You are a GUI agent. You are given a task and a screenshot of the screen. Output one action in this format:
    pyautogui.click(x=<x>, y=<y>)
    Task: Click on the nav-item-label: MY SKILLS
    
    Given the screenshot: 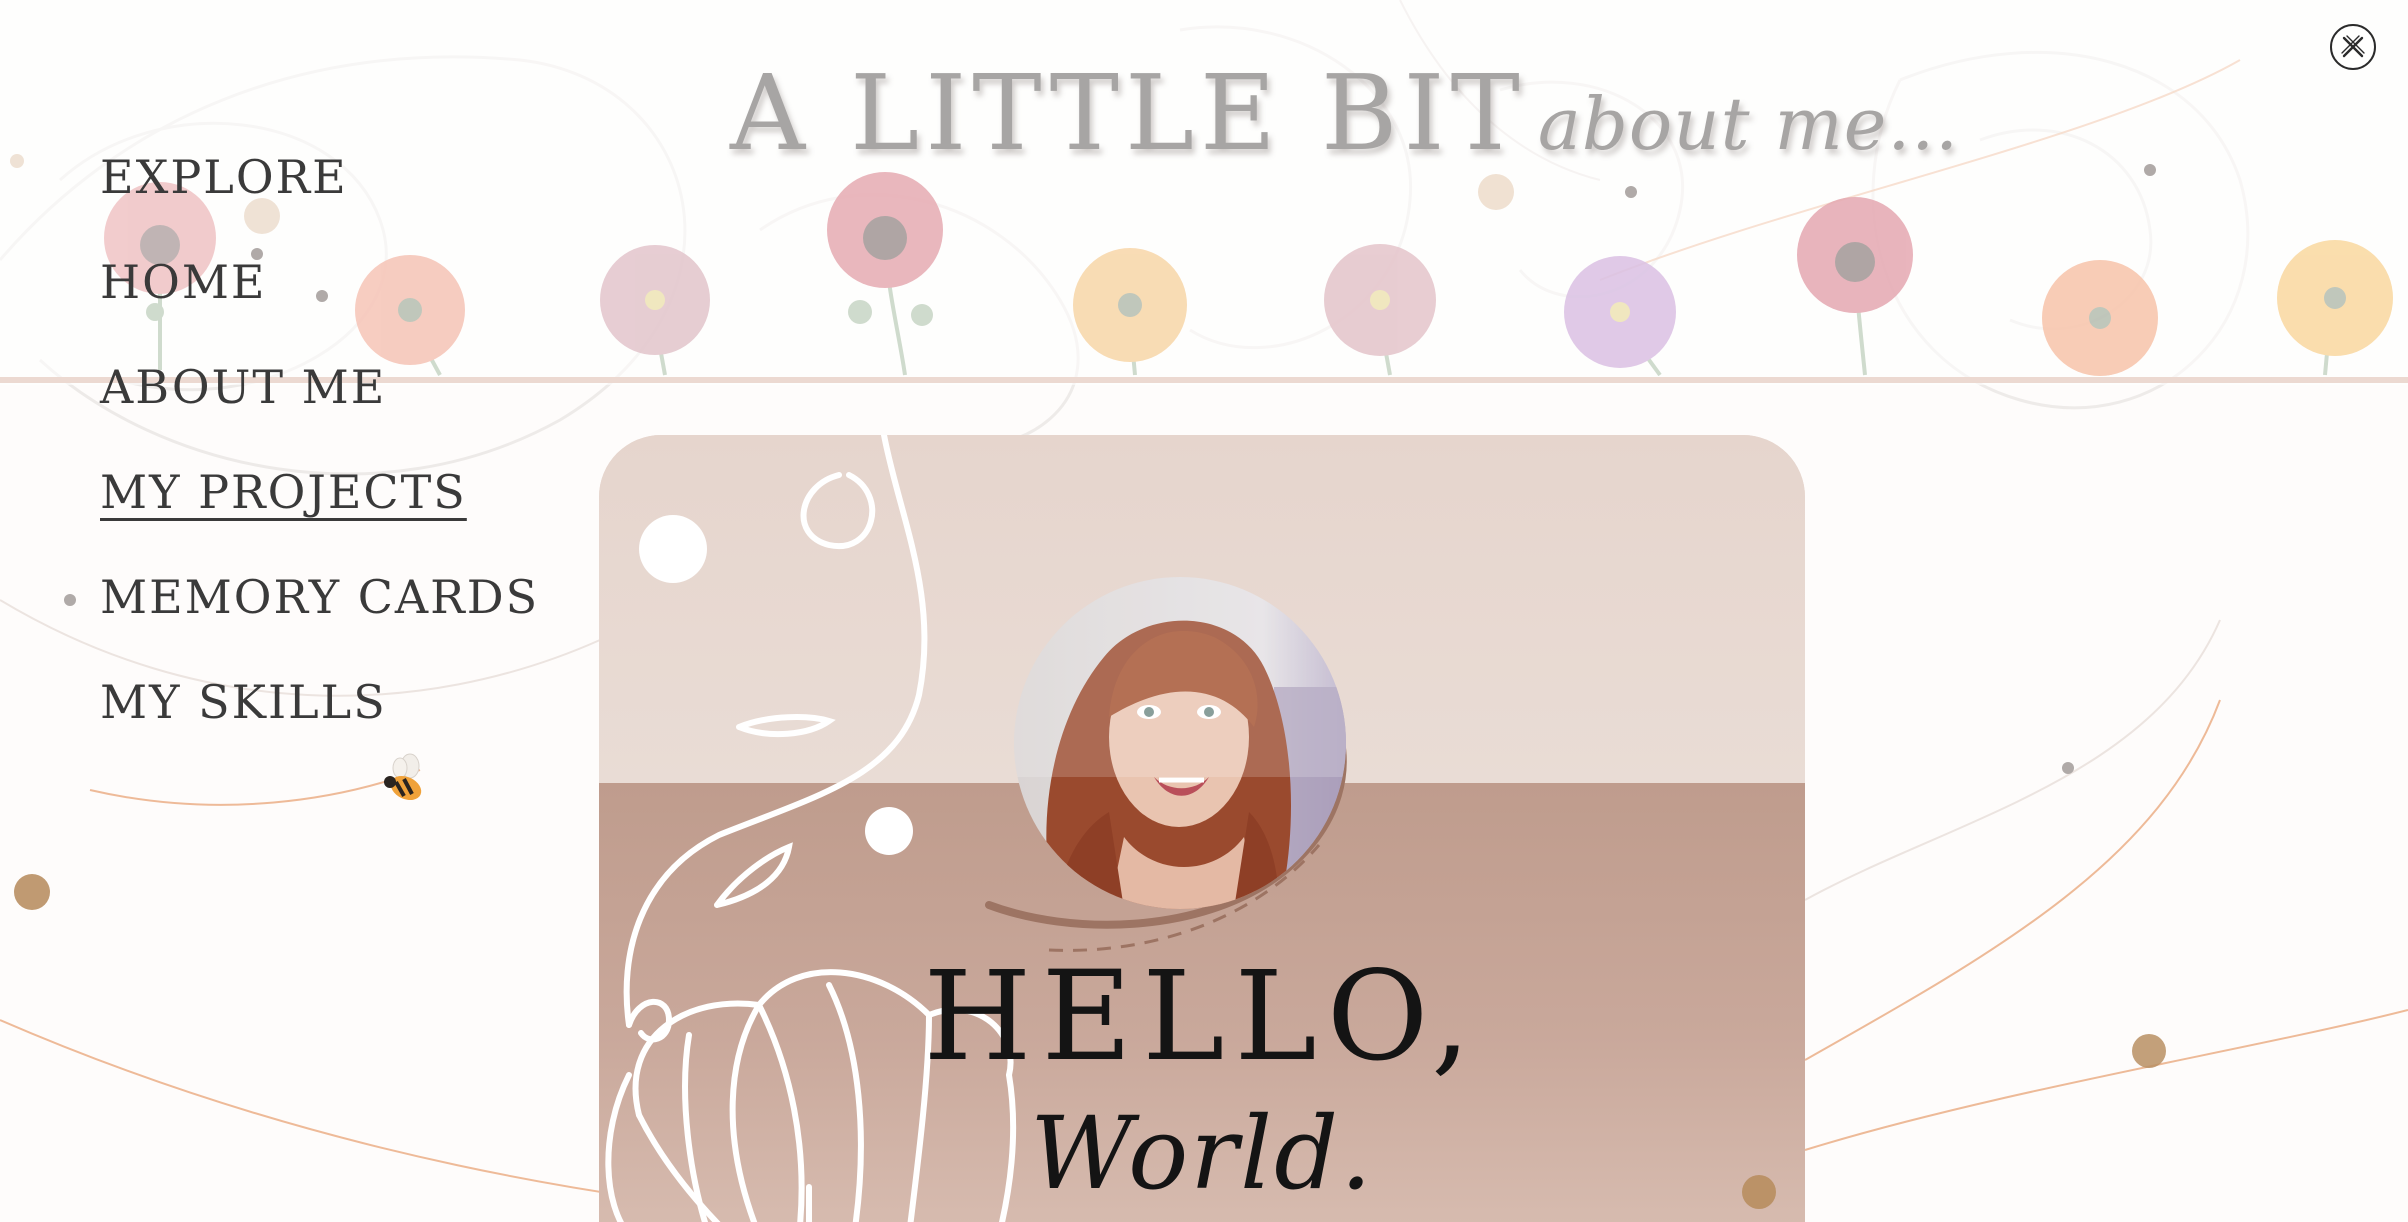 What is the action you would take?
    pyautogui.click(x=243, y=702)
    